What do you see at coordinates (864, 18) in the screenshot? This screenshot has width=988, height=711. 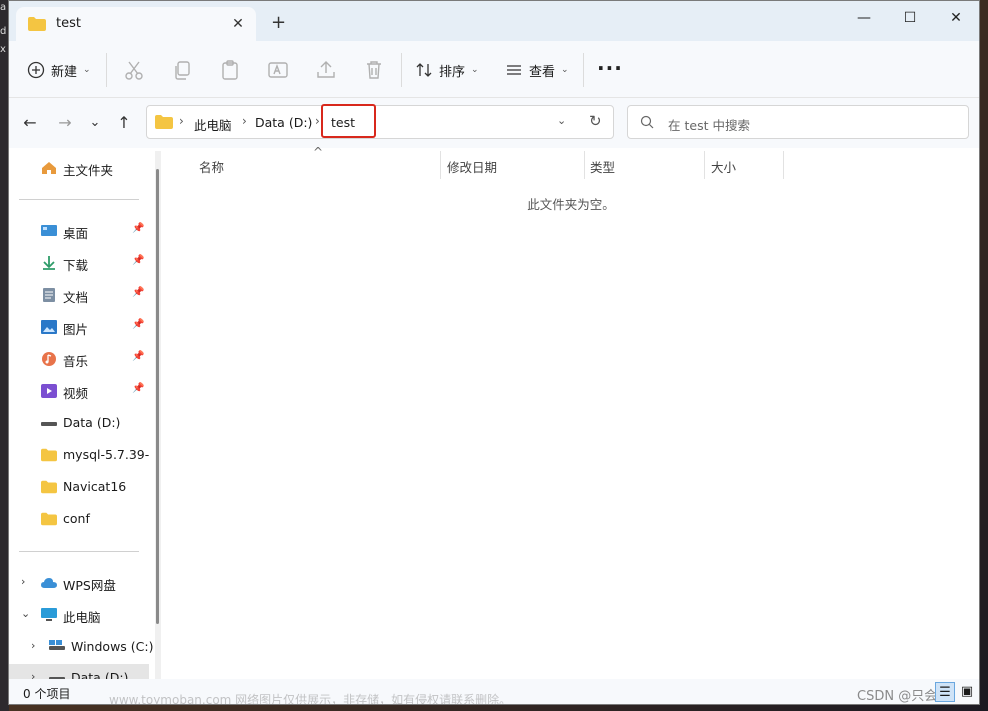 I see `minimize-button: —` at bounding box center [864, 18].